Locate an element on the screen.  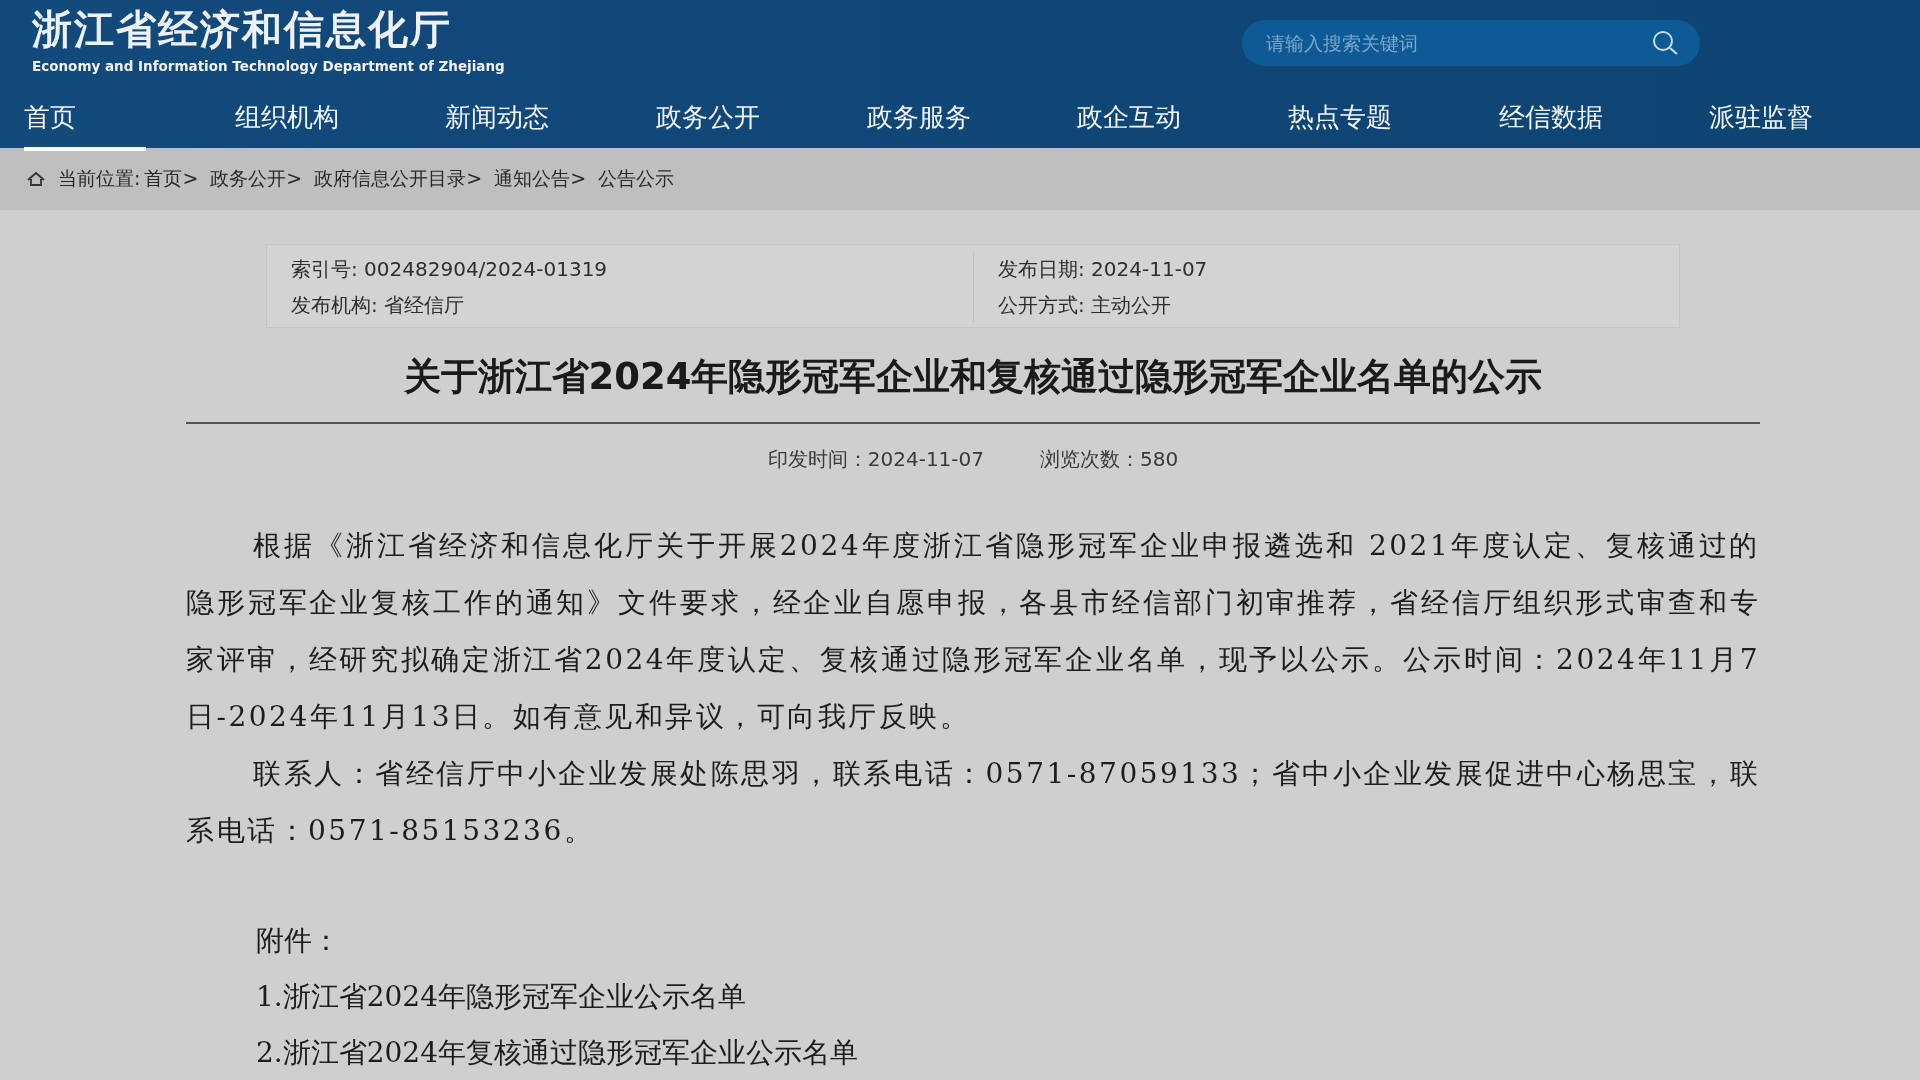
breadcrumb-link: 政府信息公开目录> is located at coordinates (398, 179).